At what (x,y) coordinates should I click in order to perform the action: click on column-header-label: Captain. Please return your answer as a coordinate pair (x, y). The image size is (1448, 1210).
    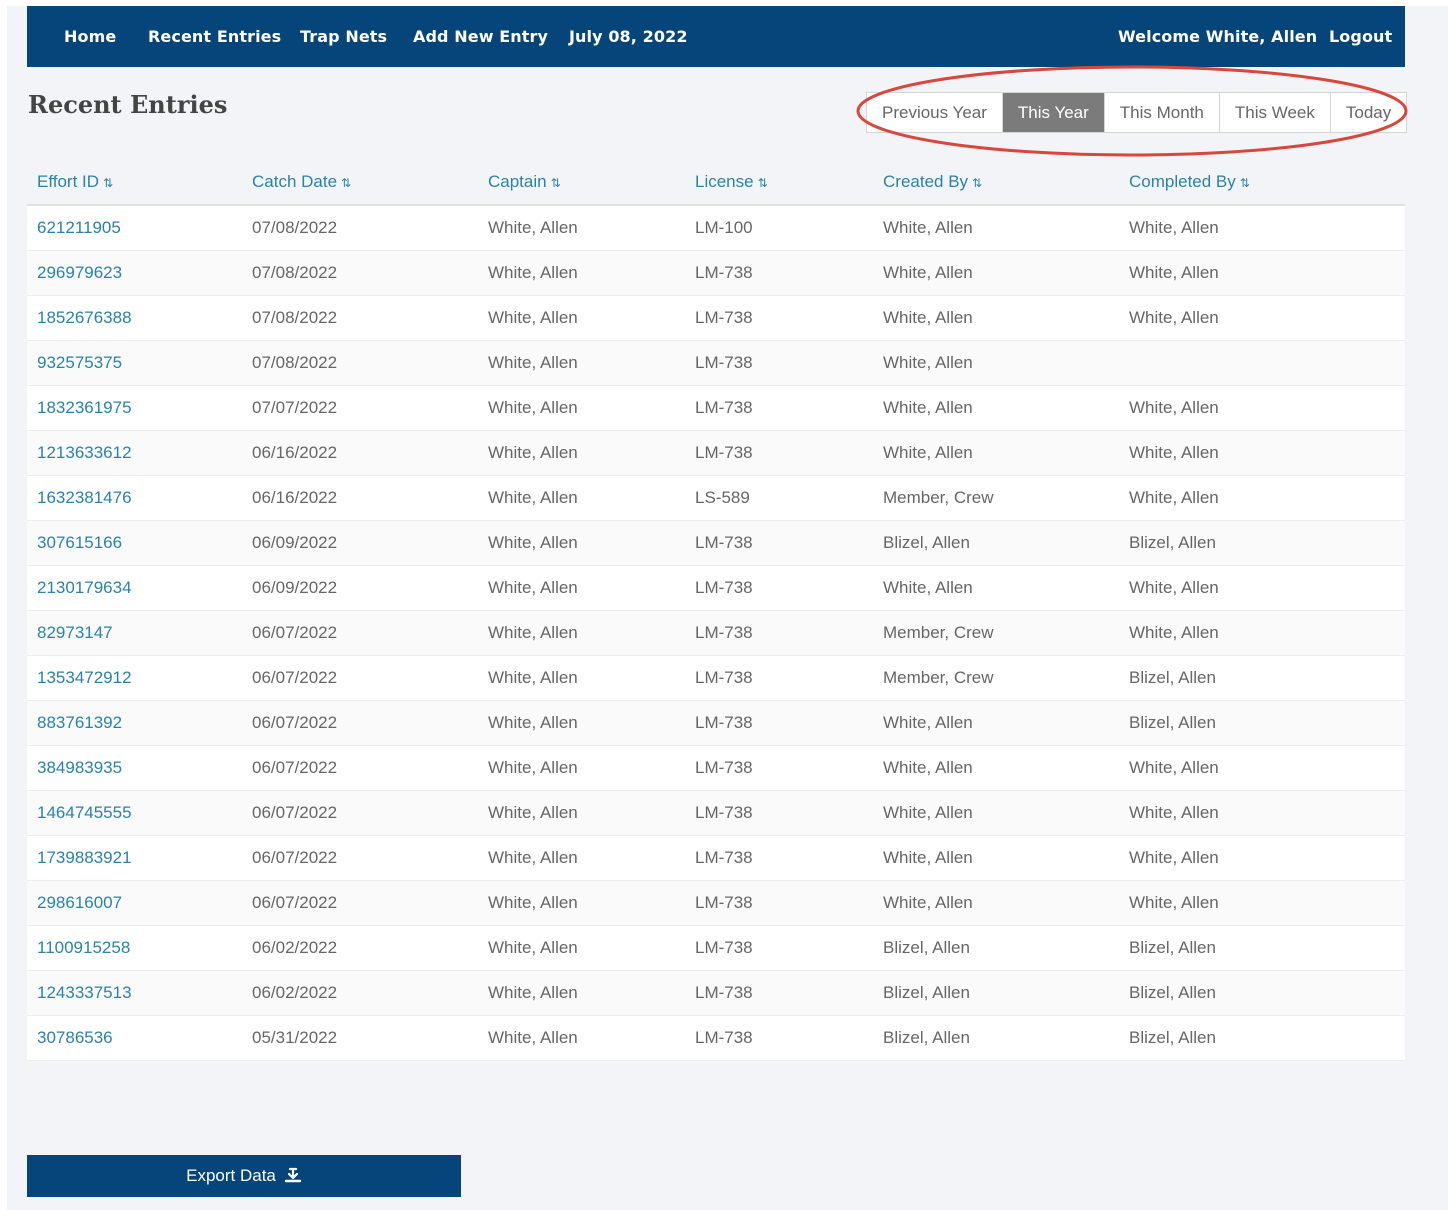
    Looking at the image, I should click on (517, 181).